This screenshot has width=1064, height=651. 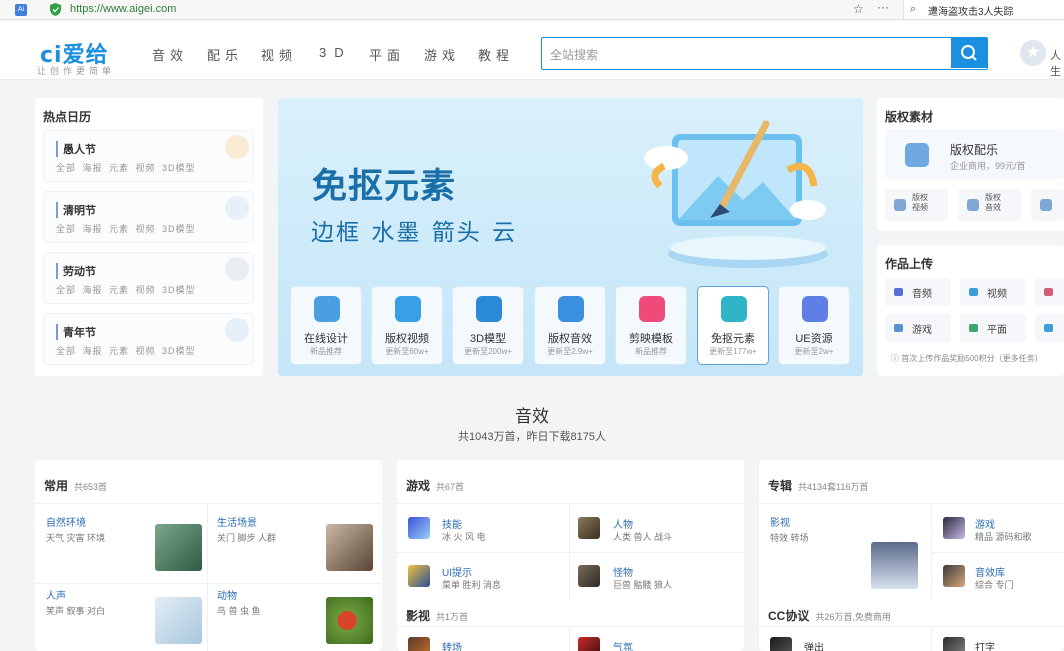 I want to click on item-name: UI提示, so click(x=457, y=573).